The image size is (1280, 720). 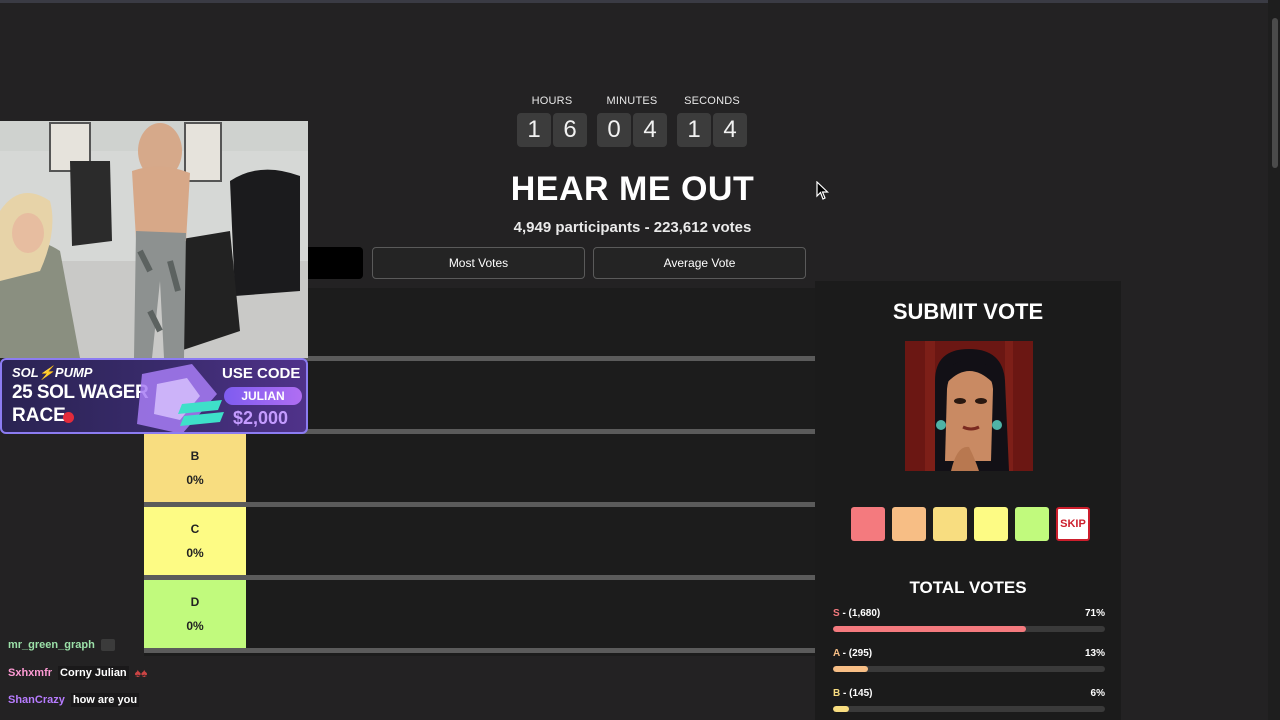 I want to click on candidate-portrait-icon, so click(x=969, y=406).